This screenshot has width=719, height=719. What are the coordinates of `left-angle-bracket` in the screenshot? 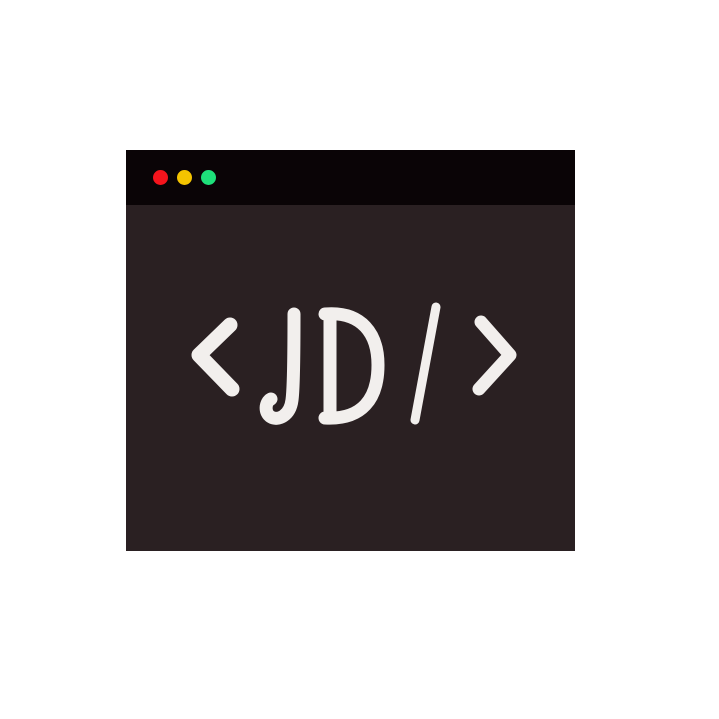 It's located at (215, 357).